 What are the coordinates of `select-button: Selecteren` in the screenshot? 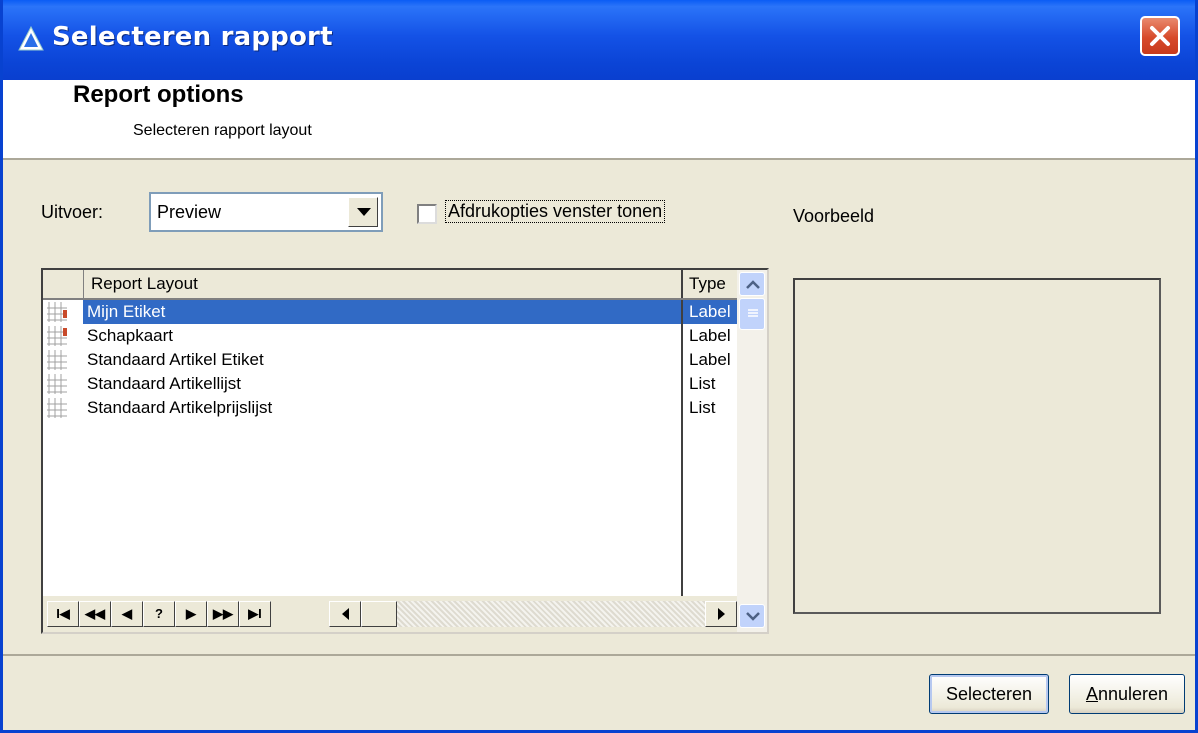 It's located at (989, 694).